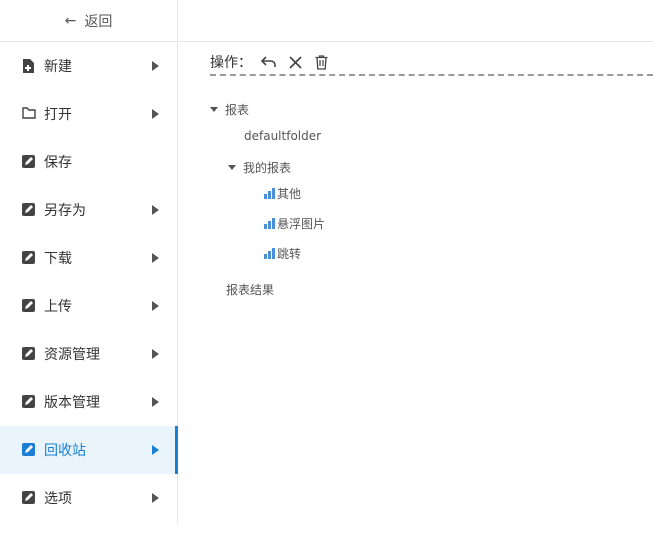  I want to click on tree-node-label: 报表, so click(237, 110).